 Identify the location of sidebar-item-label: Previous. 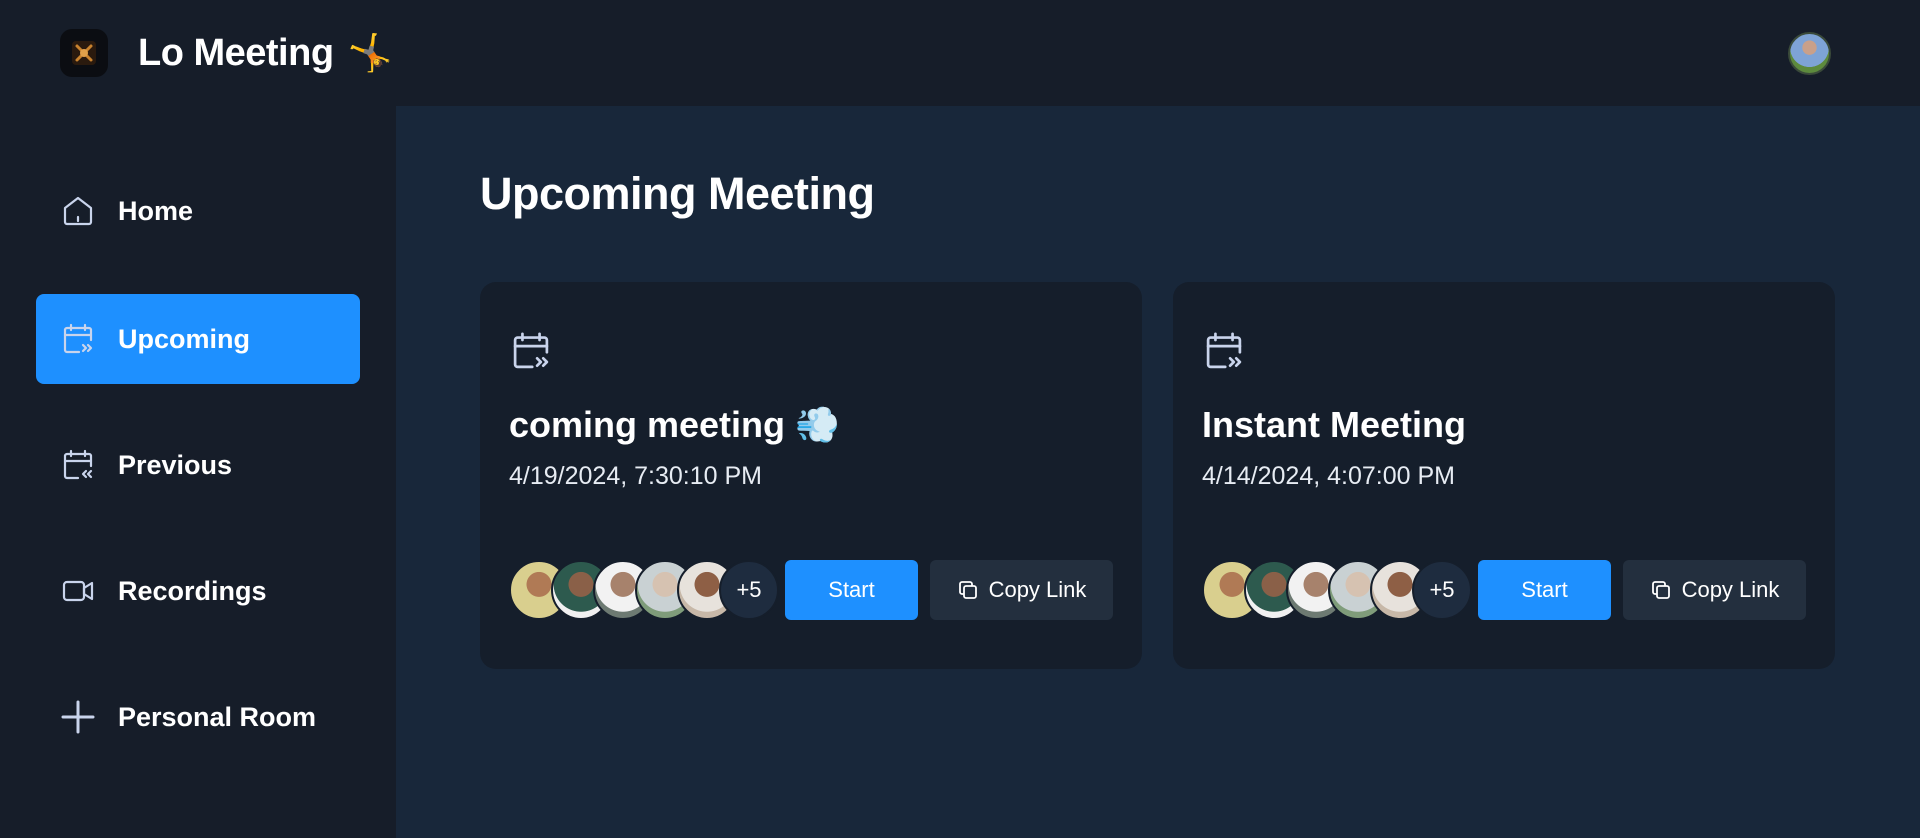
(175, 464).